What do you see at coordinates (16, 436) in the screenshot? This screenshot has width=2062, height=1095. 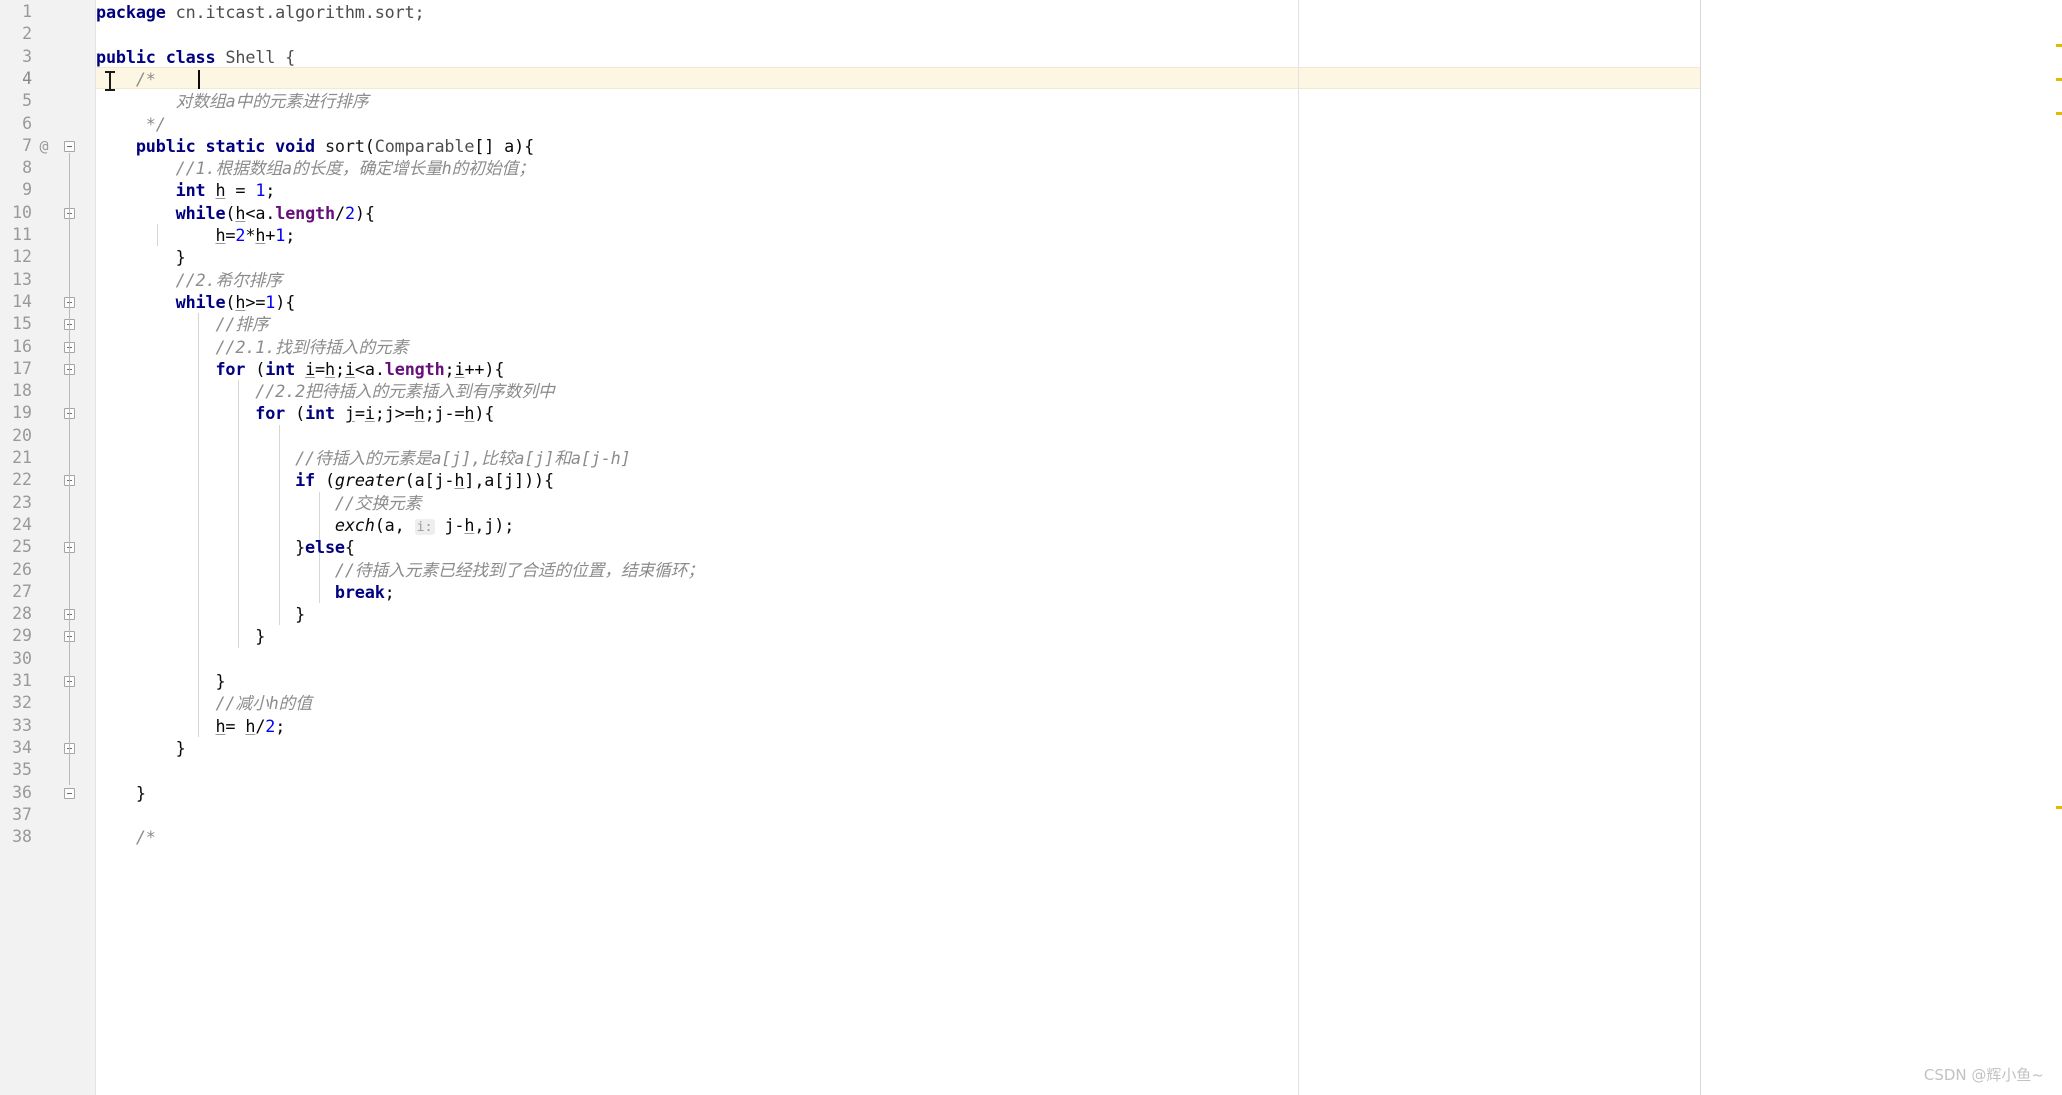 I see `line-number: 20` at bounding box center [16, 436].